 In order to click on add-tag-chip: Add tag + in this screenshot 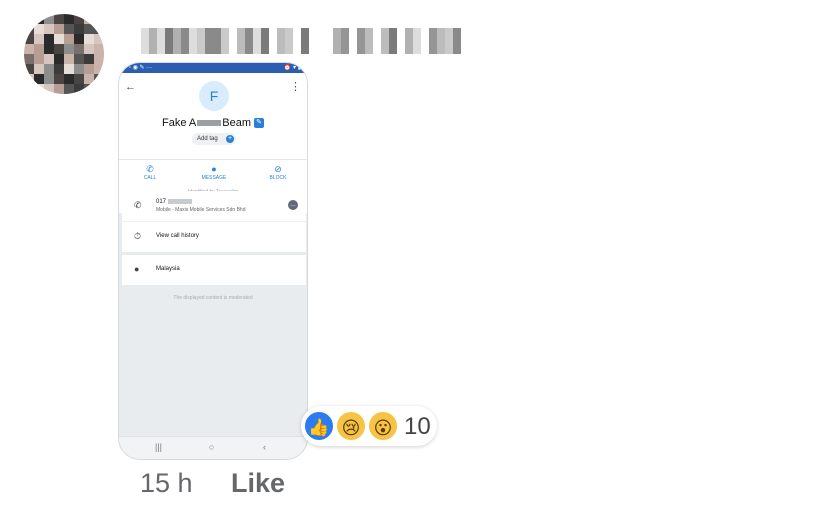, I will do `click(214, 139)`.